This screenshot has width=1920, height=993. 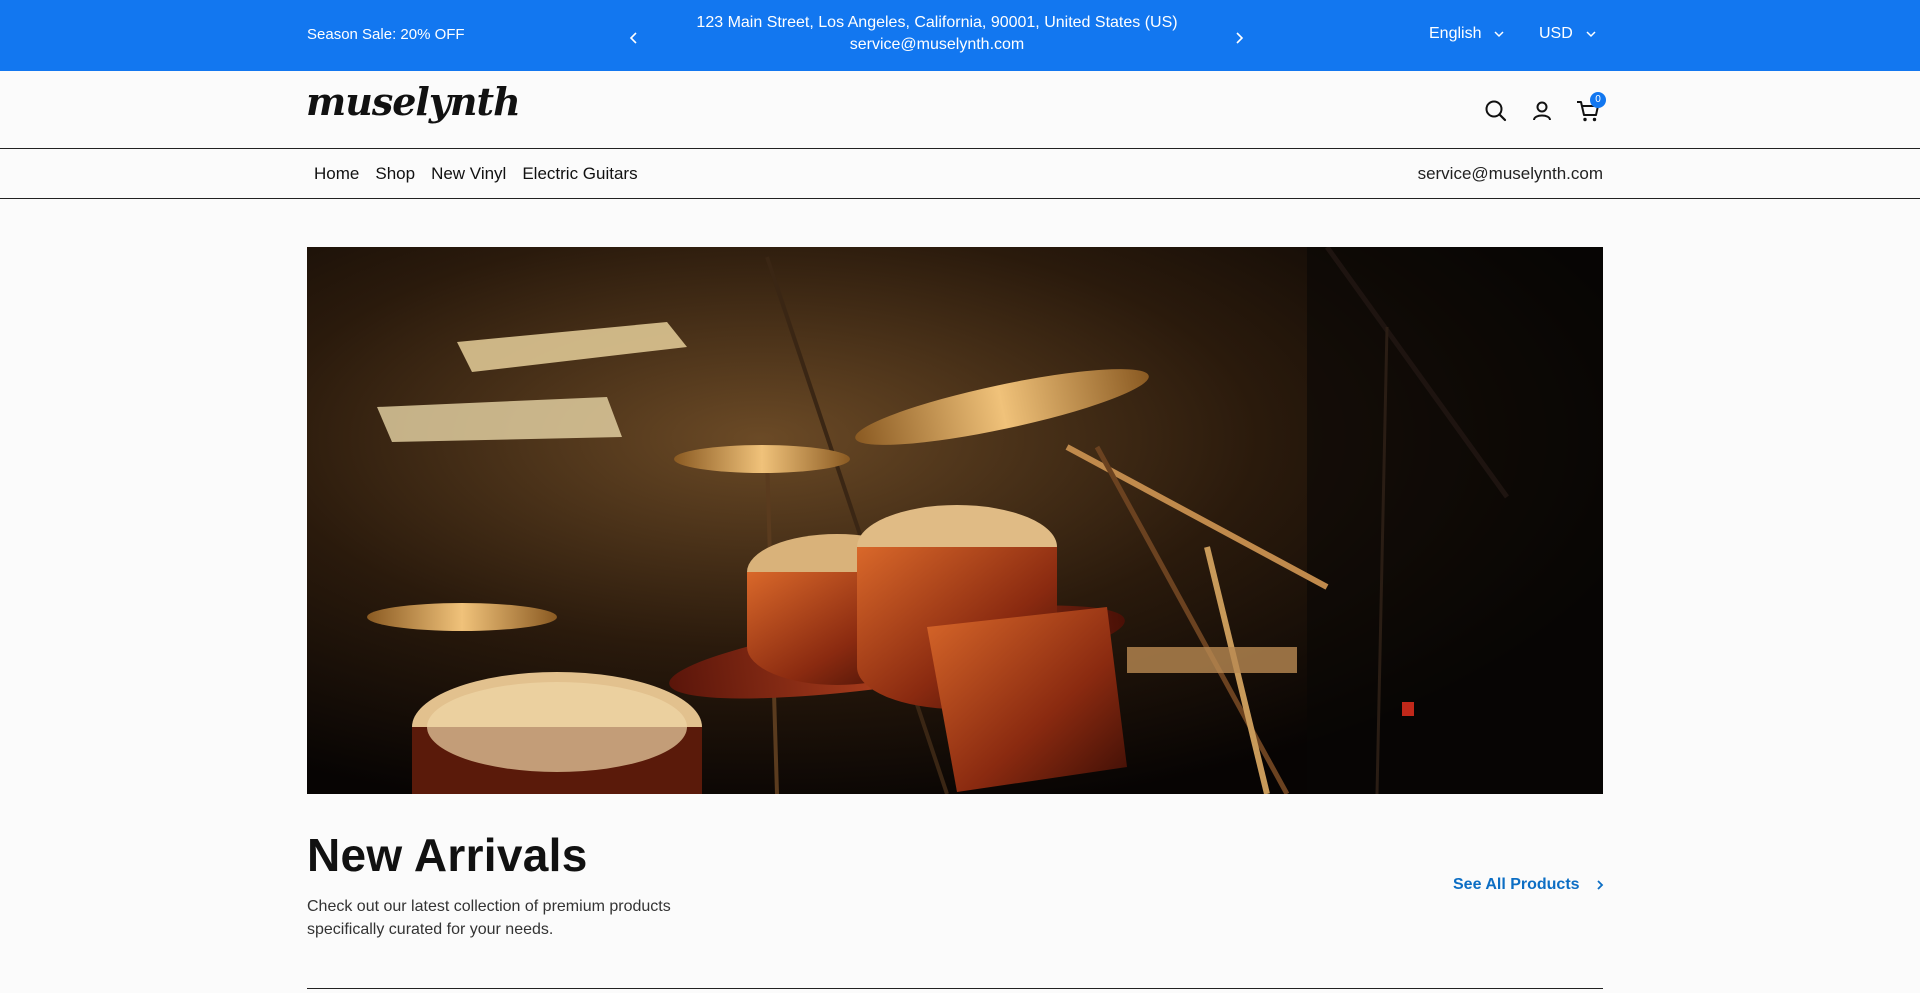 I want to click on user-icon, so click(x=1542, y=111).